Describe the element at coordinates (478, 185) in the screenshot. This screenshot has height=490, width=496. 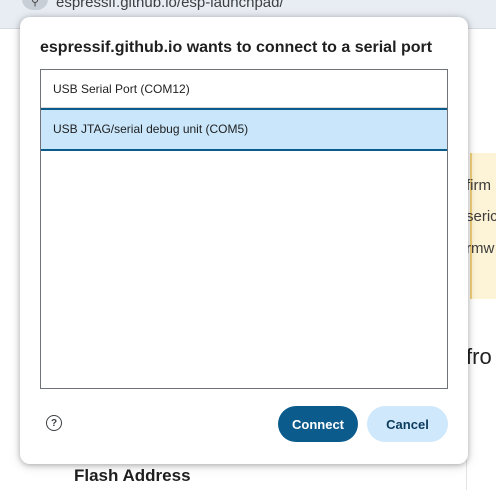
I see `warning-text-line: firm` at that location.